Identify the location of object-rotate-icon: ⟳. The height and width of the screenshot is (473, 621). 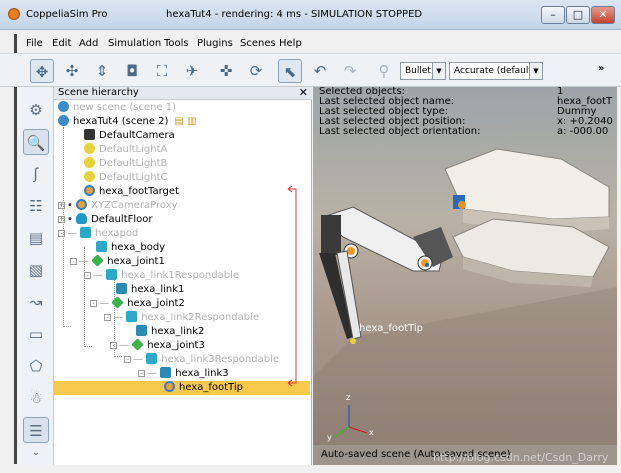
(256, 71).